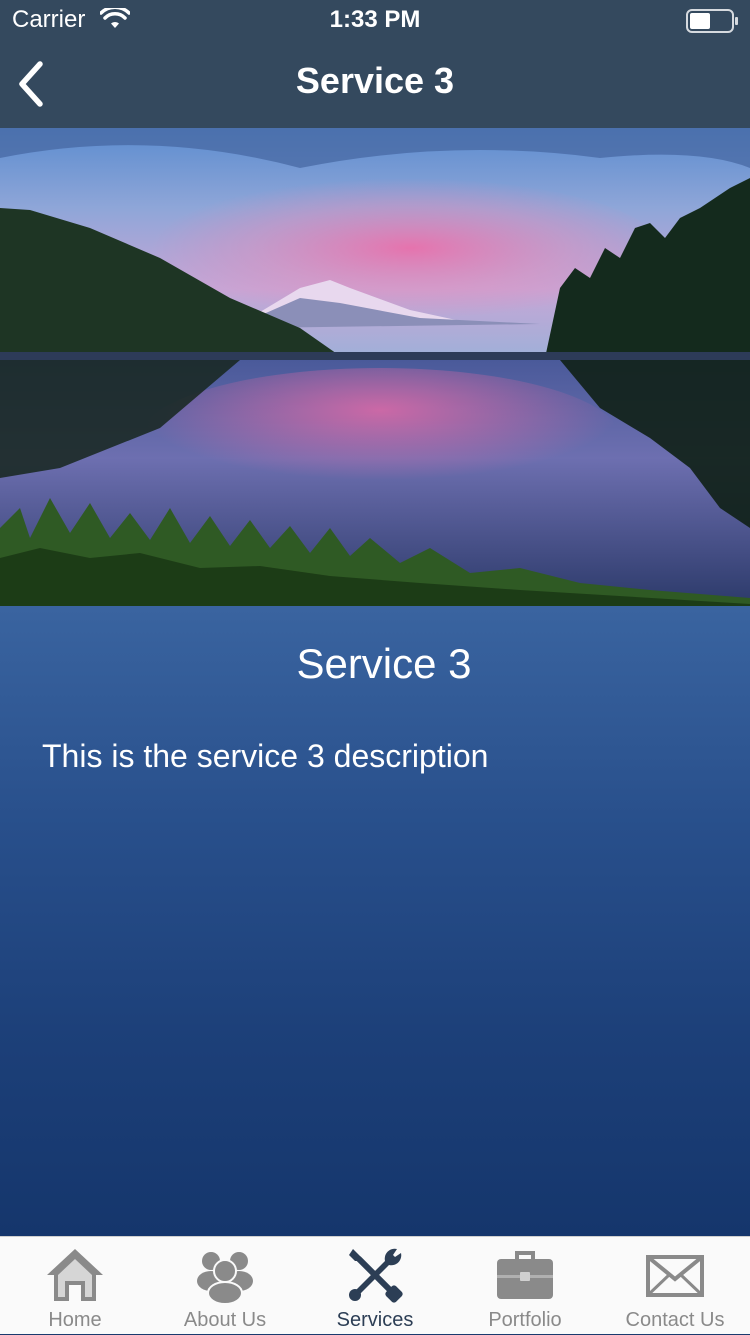 The width and height of the screenshot is (750, 1335). Describe the element at coordinates (675, 1276) in the screenshot. I see `envelope-icon` at that location.